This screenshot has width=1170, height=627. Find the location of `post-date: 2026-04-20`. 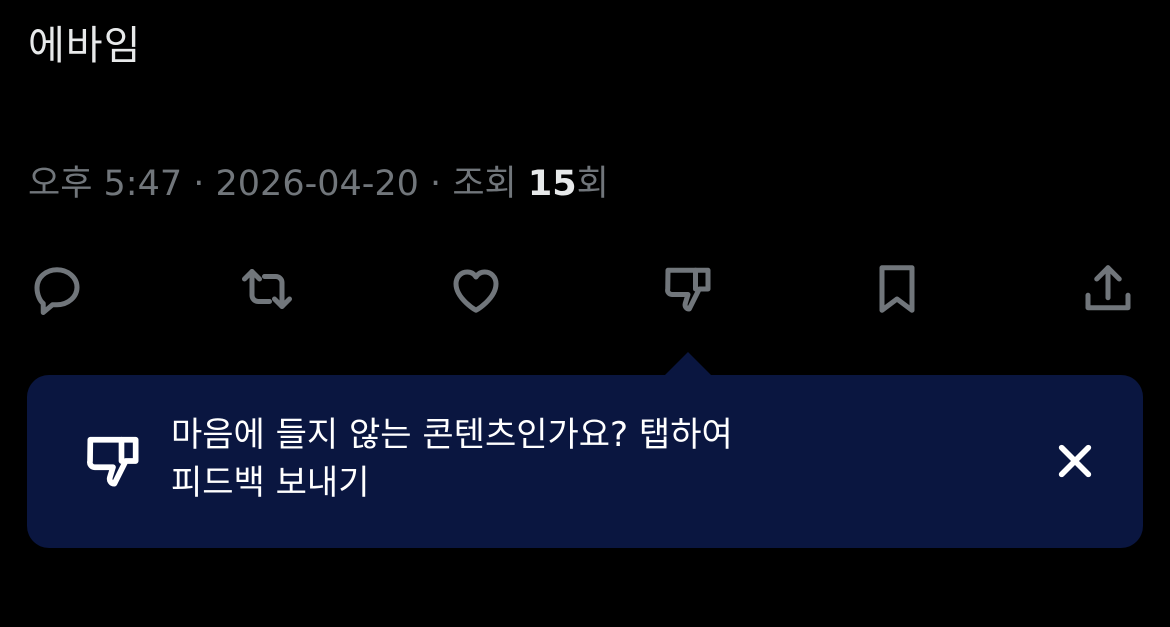

post-date: 2026-04-20 is located at coordinates (317, 184).